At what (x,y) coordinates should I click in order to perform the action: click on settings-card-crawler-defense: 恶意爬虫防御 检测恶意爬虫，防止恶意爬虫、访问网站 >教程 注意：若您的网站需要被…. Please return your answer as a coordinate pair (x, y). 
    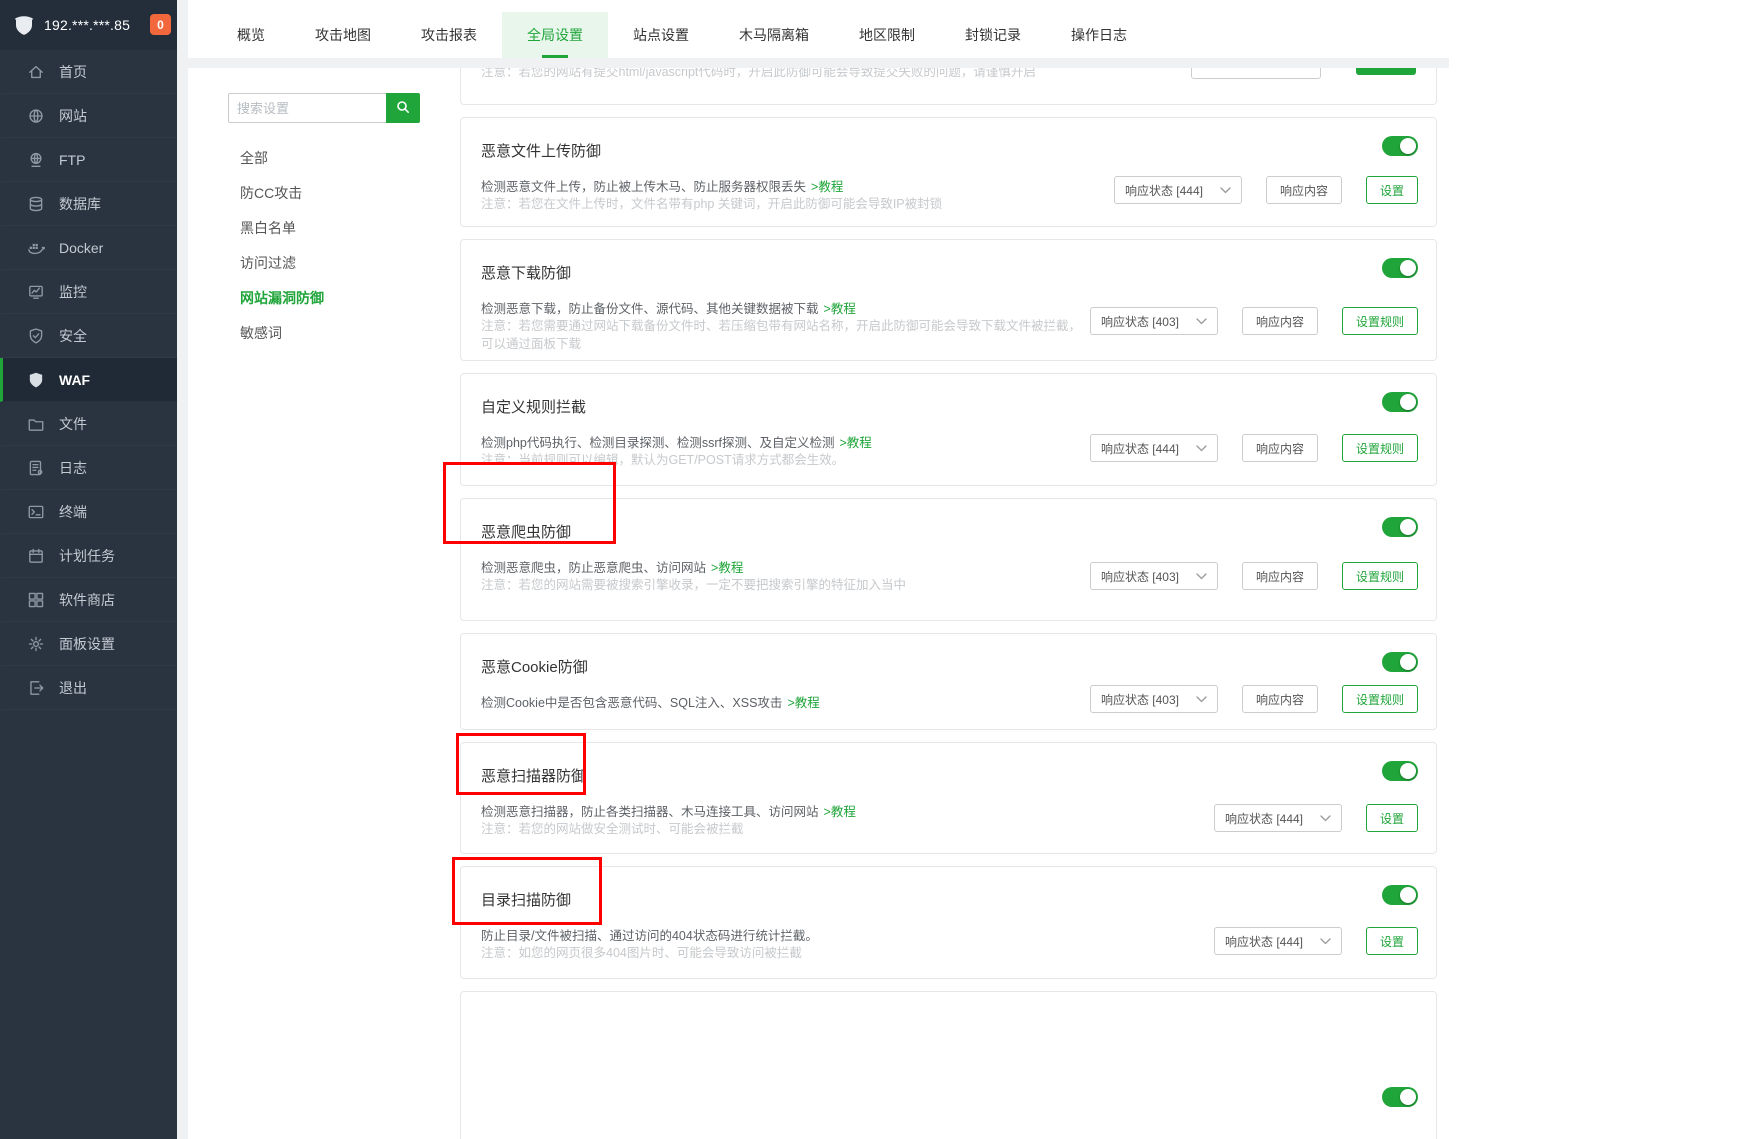
    Looking at the image, I should click on (948, 559).